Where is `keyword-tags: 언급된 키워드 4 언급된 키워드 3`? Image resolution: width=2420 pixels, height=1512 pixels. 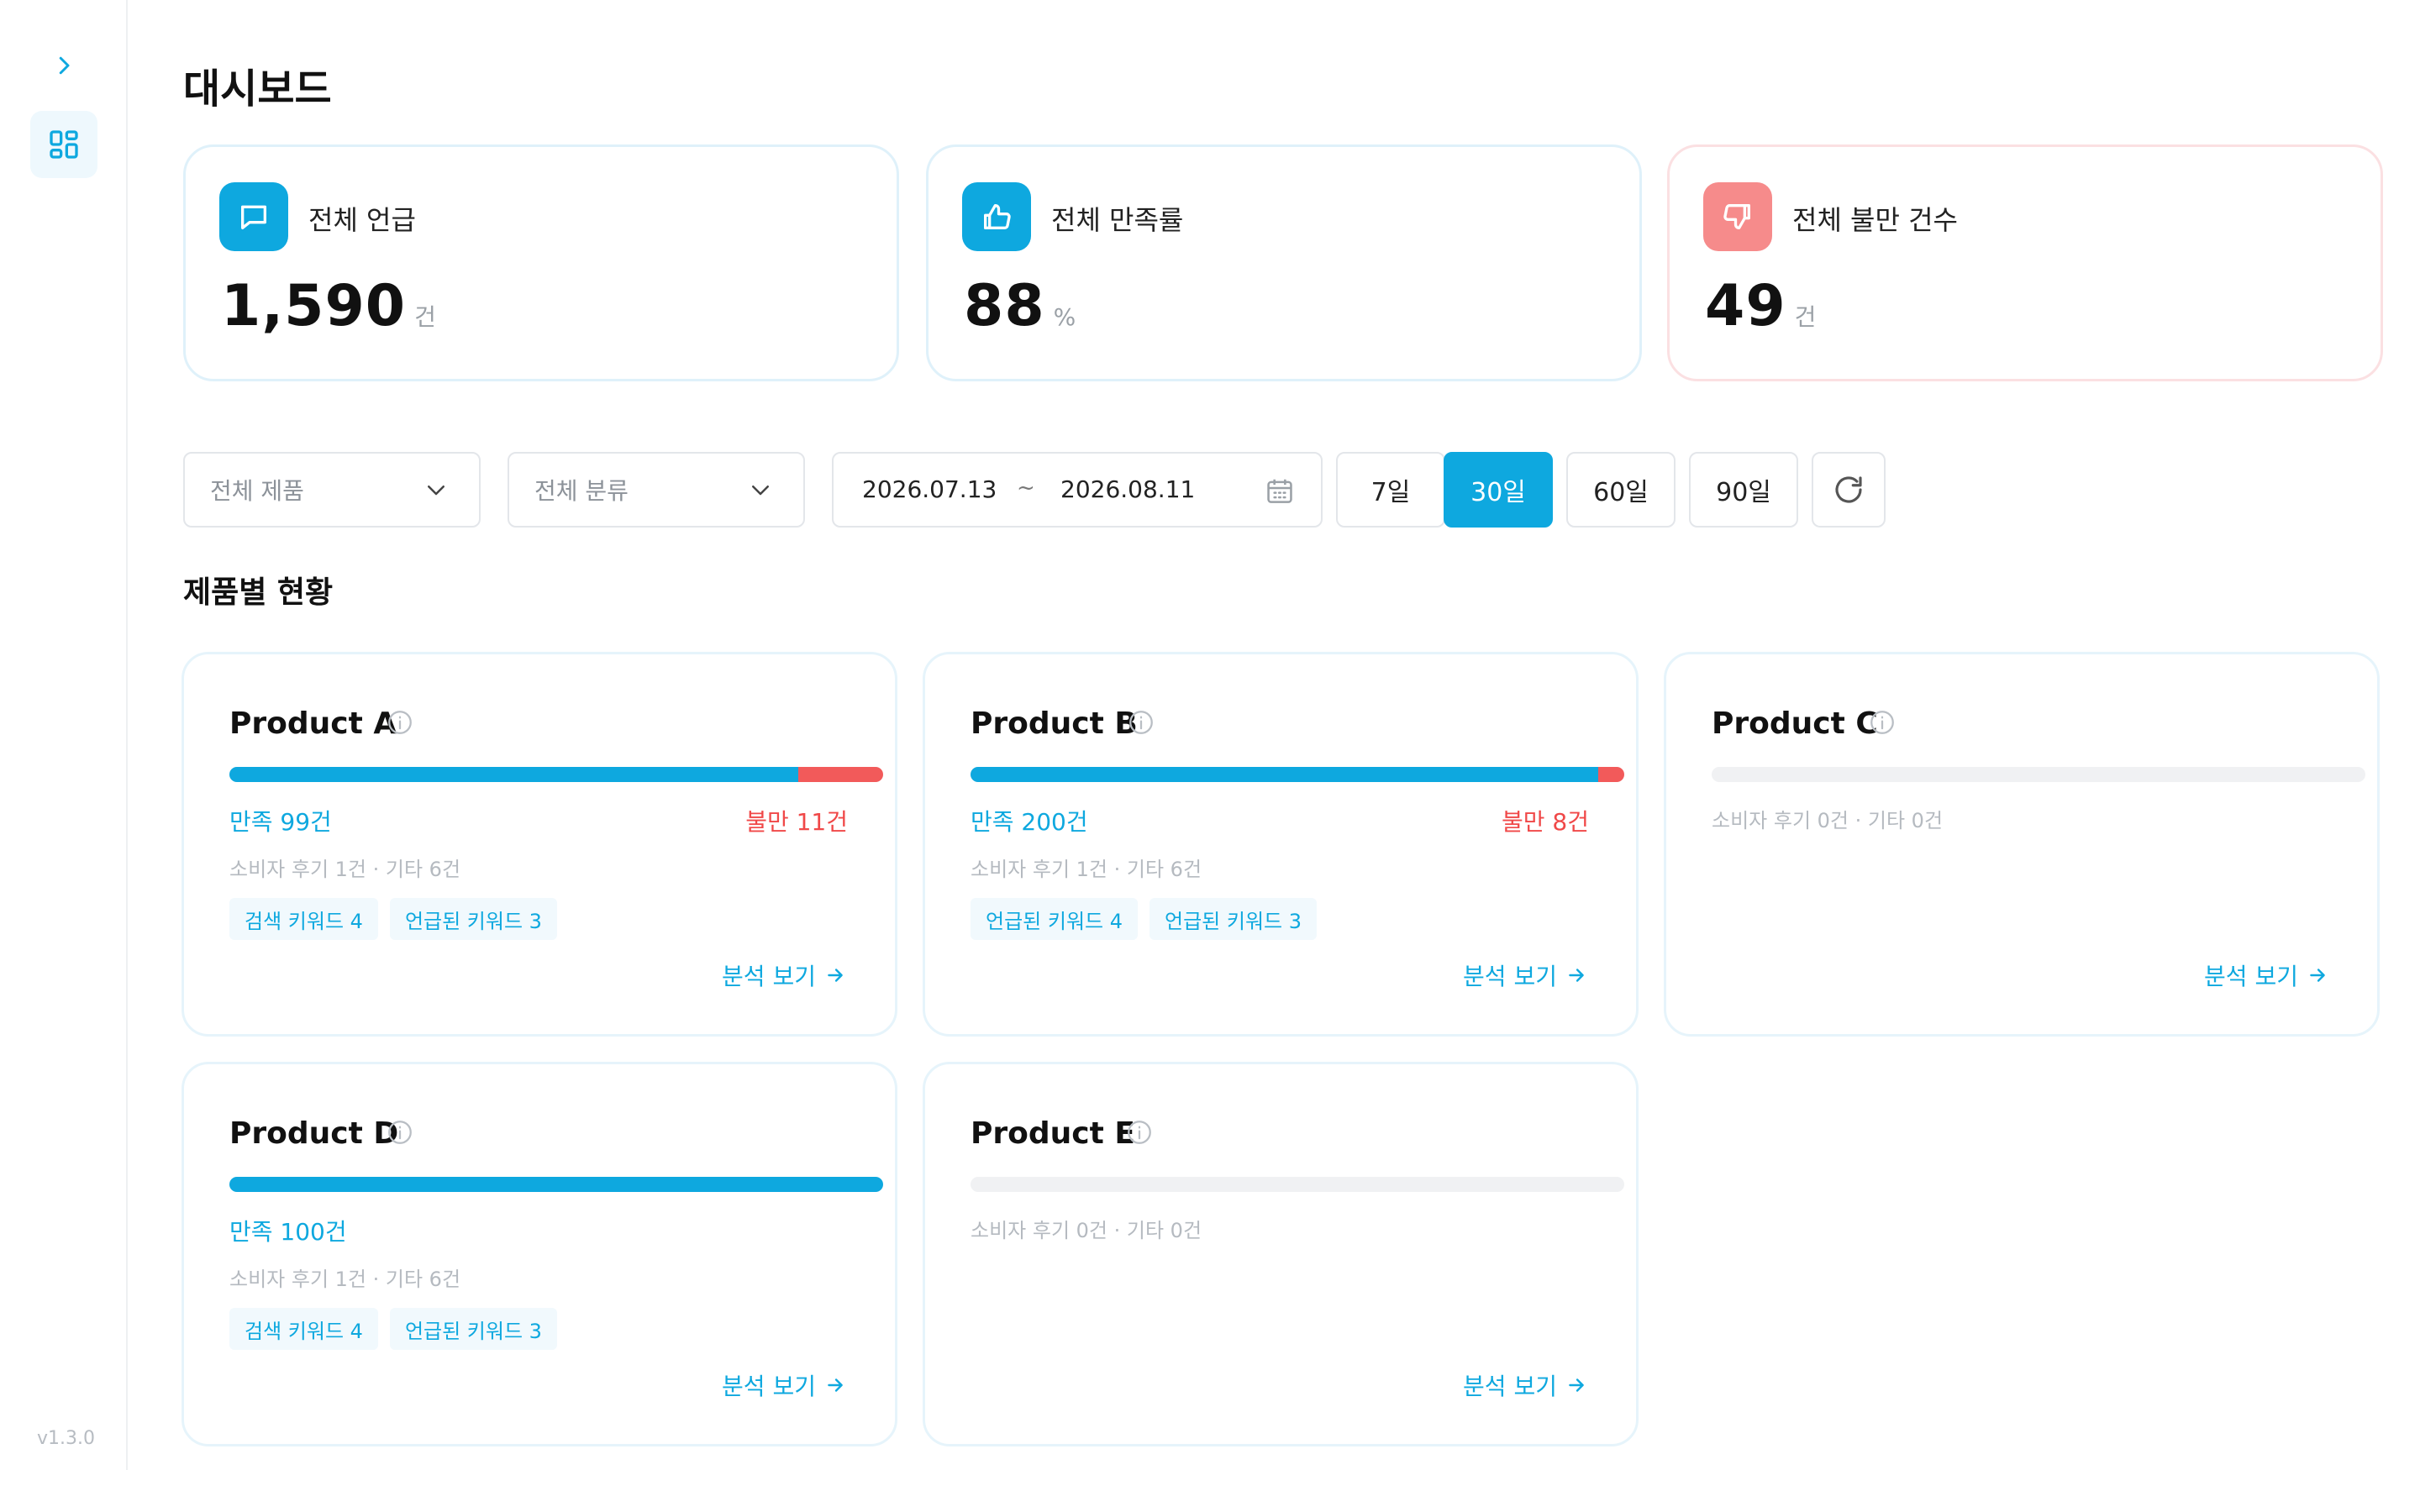
keyword-tags: 언급된 키워드 4 언급된 키워드 3 is located at coordinates (1144, 919).